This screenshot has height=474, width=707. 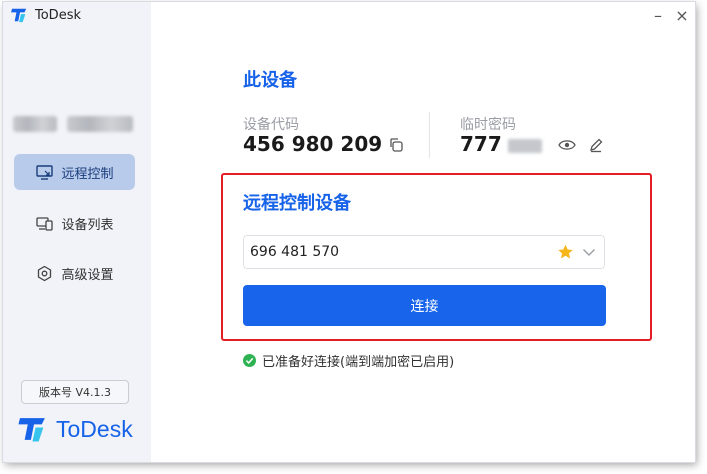 What do you see at coordinates (567, 145) in the screenshot?
I see `eye-icon` at bounding box center [567, 145].